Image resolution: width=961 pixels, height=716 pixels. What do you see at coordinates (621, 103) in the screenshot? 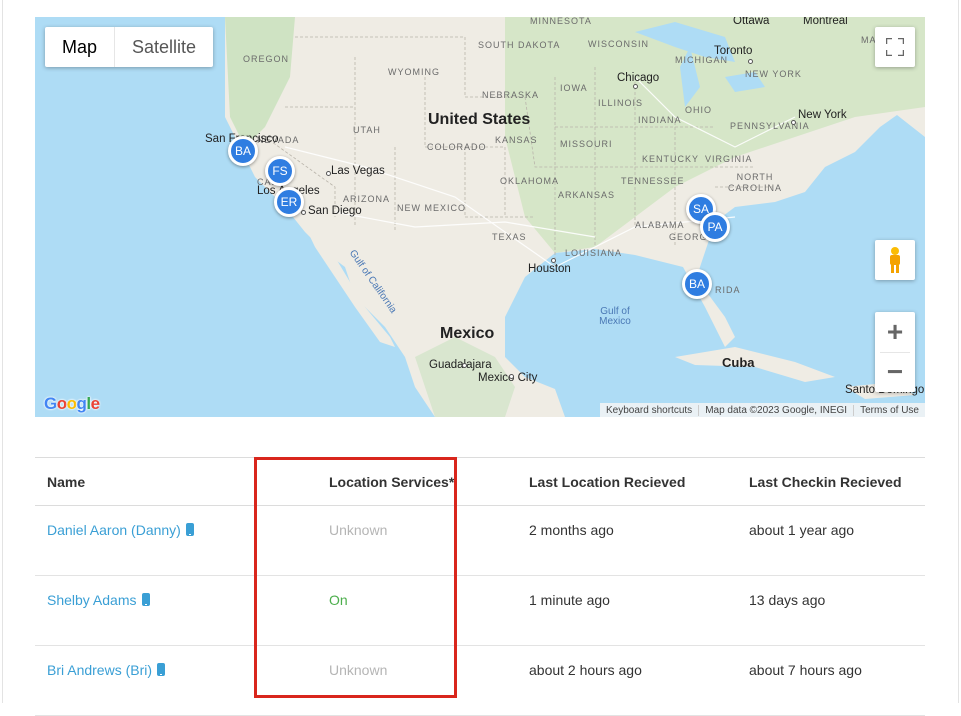
I see `map-state-label: ILLINOIS` at bounding box center [621, 103].